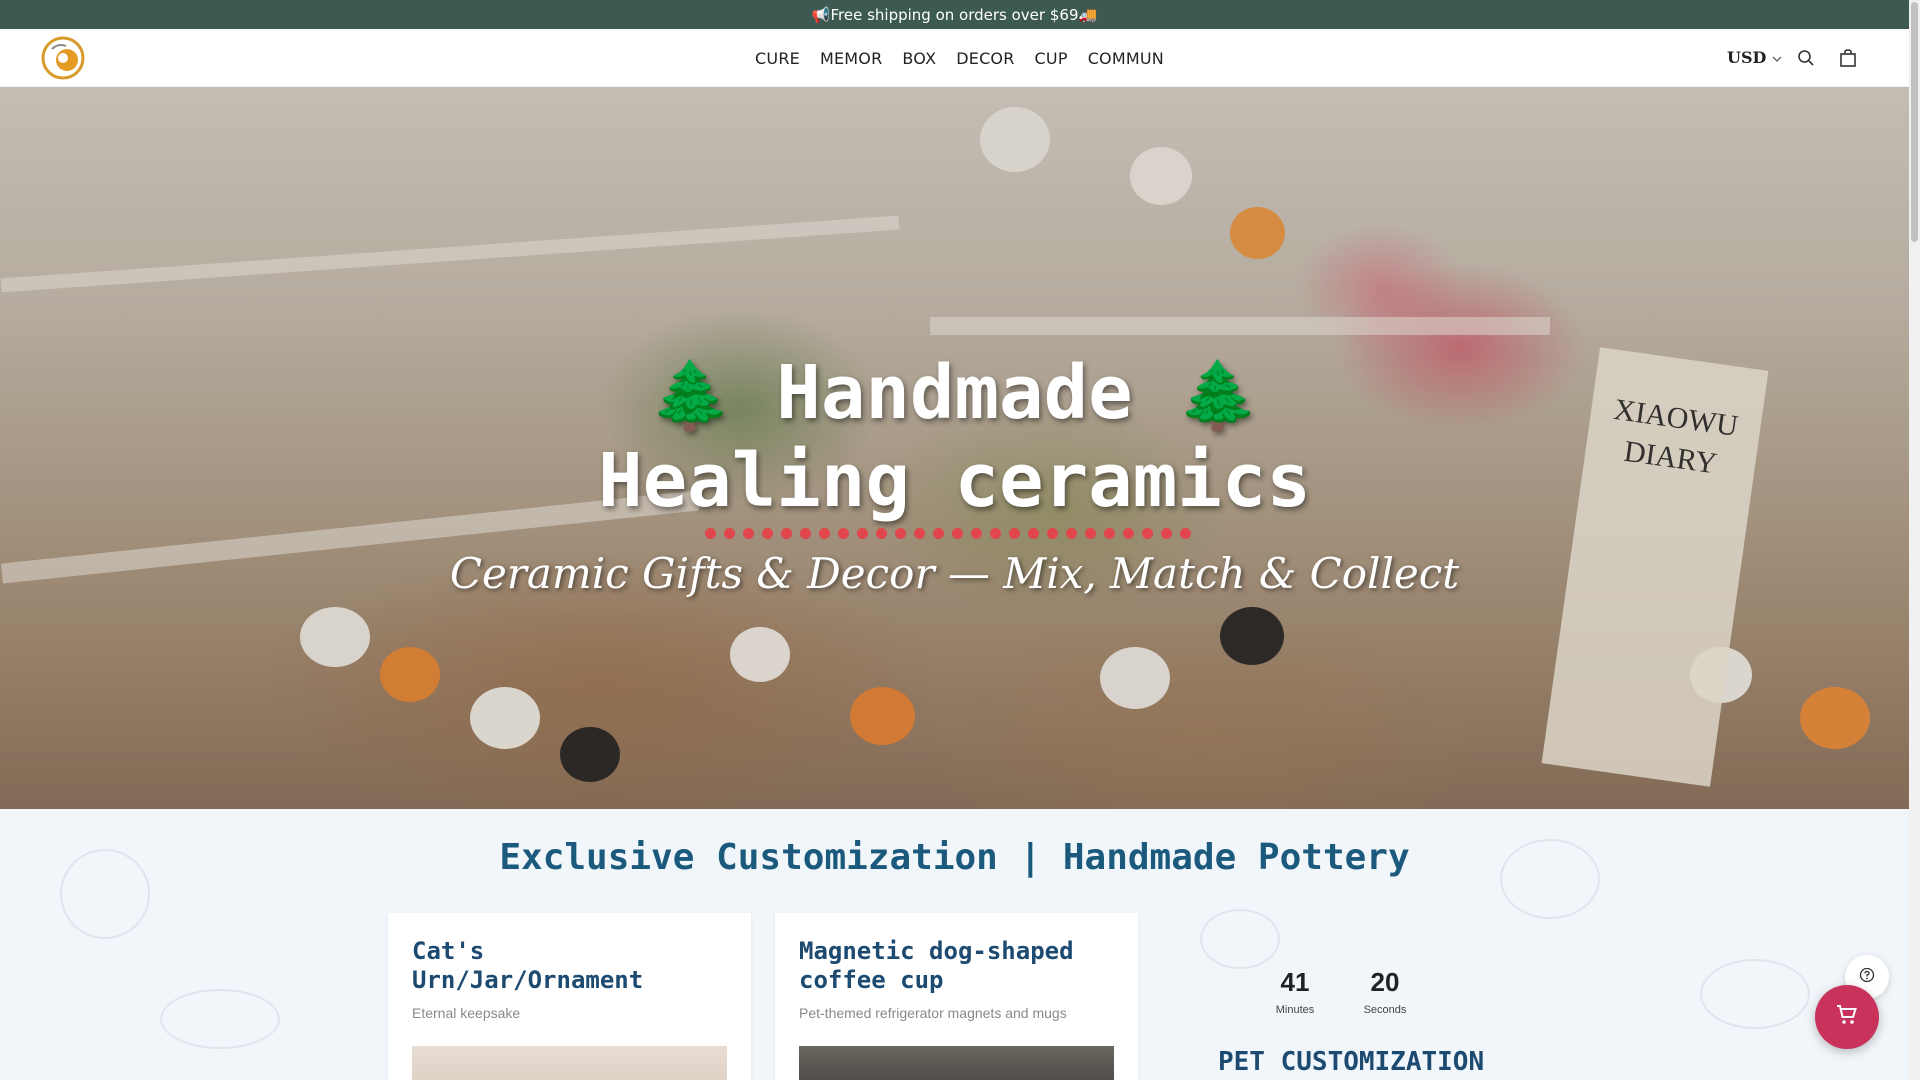 The width and height of the screenshot is (1920, 1080). I want to click on countdown-timer: 41 Minutes 20 Seconds, so click(1340, 991).